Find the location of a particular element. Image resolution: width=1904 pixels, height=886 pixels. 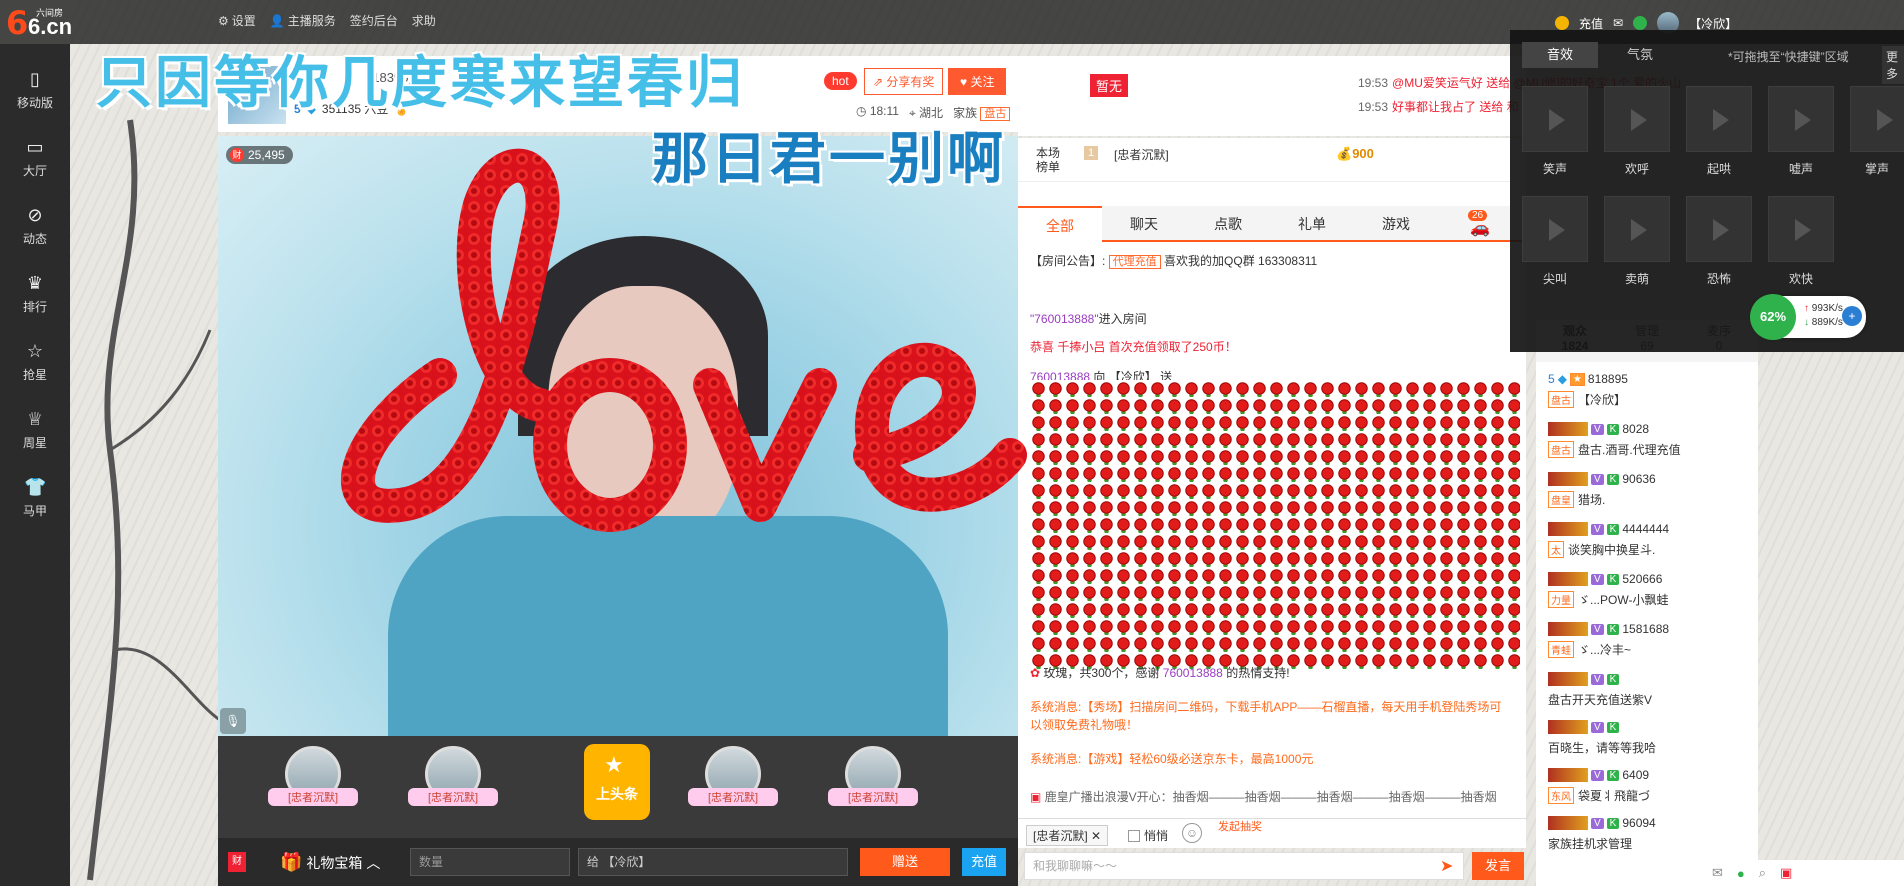

chat-target: [忠者沉默] ✕ is located at coordinates (1067, 835).